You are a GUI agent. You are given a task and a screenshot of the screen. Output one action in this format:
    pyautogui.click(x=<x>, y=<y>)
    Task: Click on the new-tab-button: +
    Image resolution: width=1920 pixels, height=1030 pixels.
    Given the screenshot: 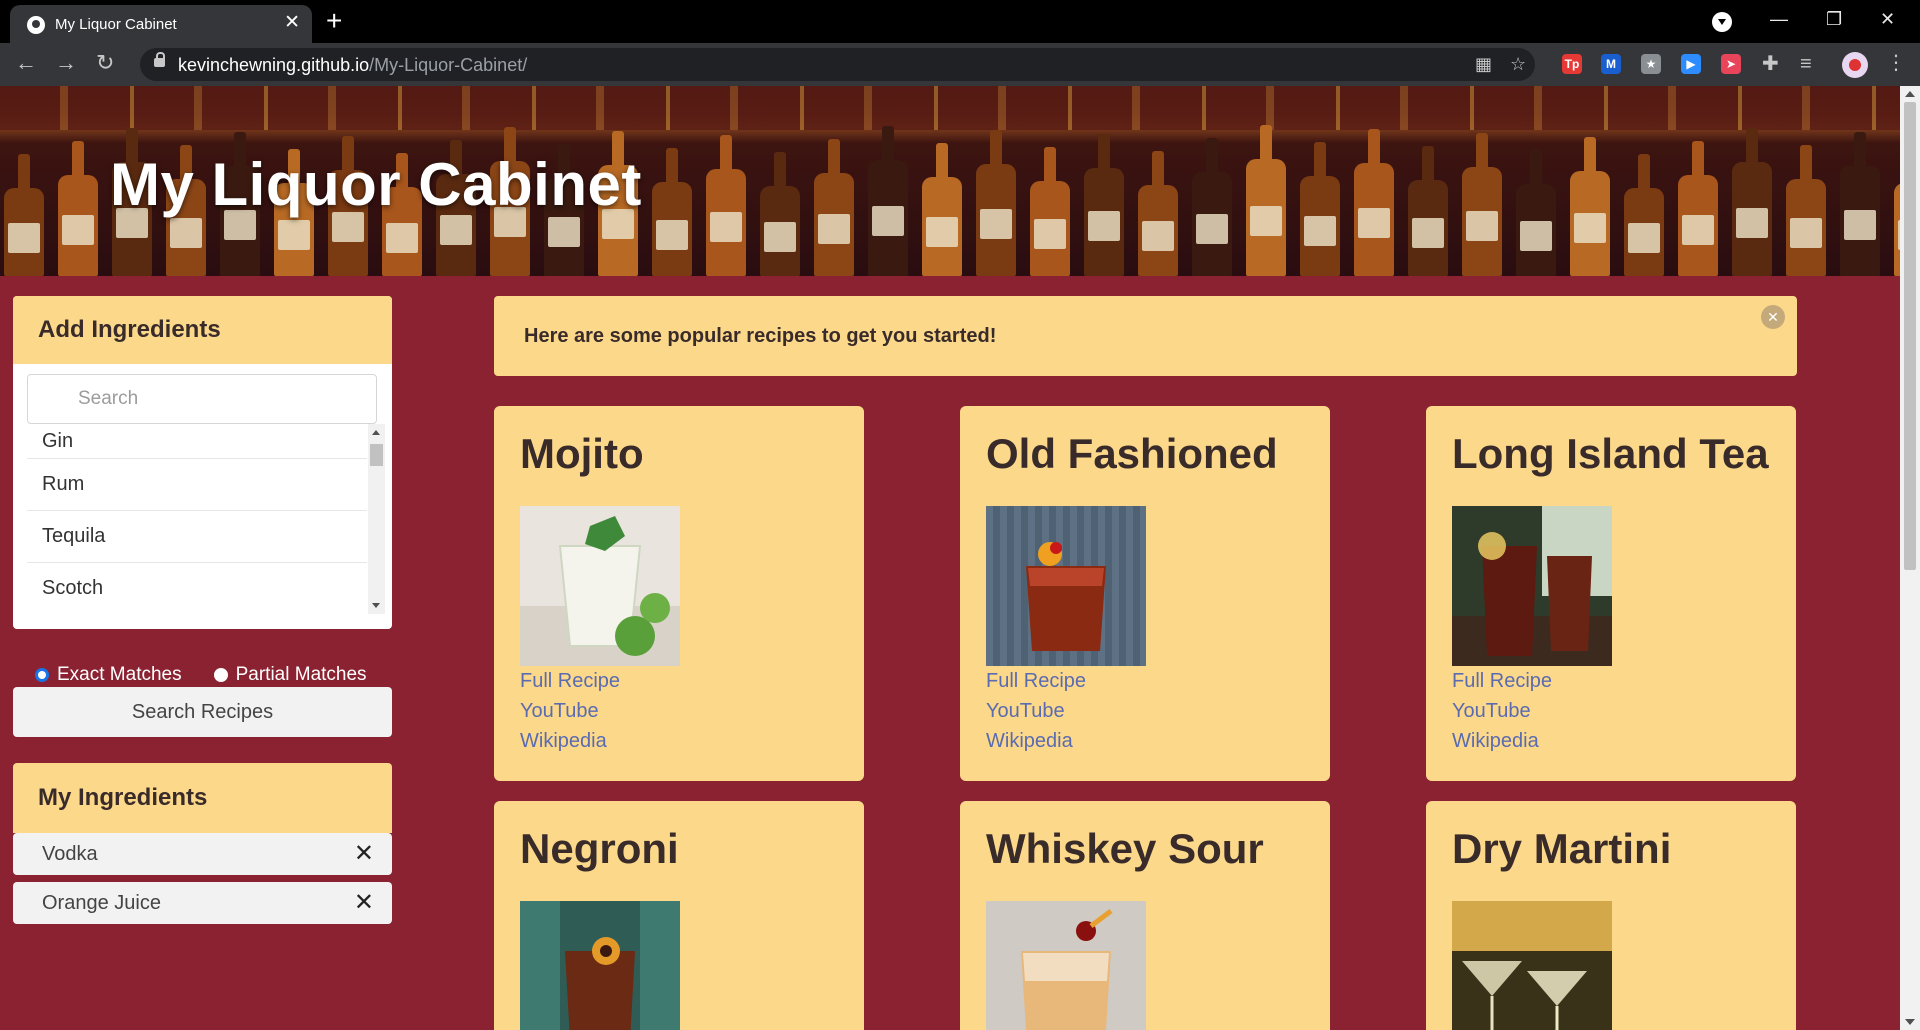 What is the action you would take?
    pyautogui.click(x=334, y=21)
    